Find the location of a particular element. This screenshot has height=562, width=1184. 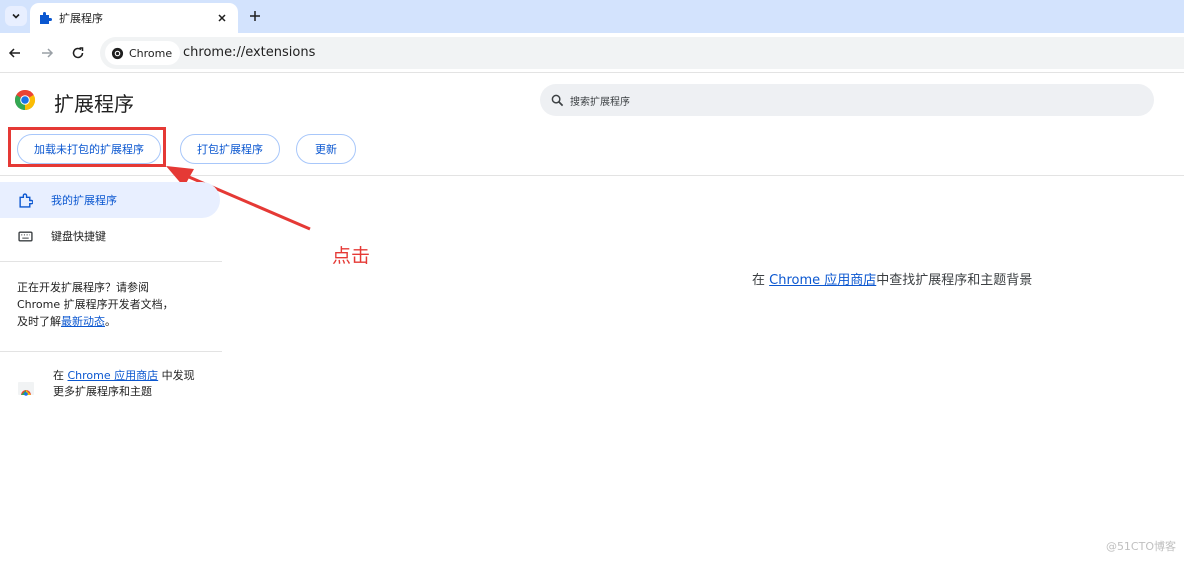

new-tab-button is located at coordinates (255, 16).